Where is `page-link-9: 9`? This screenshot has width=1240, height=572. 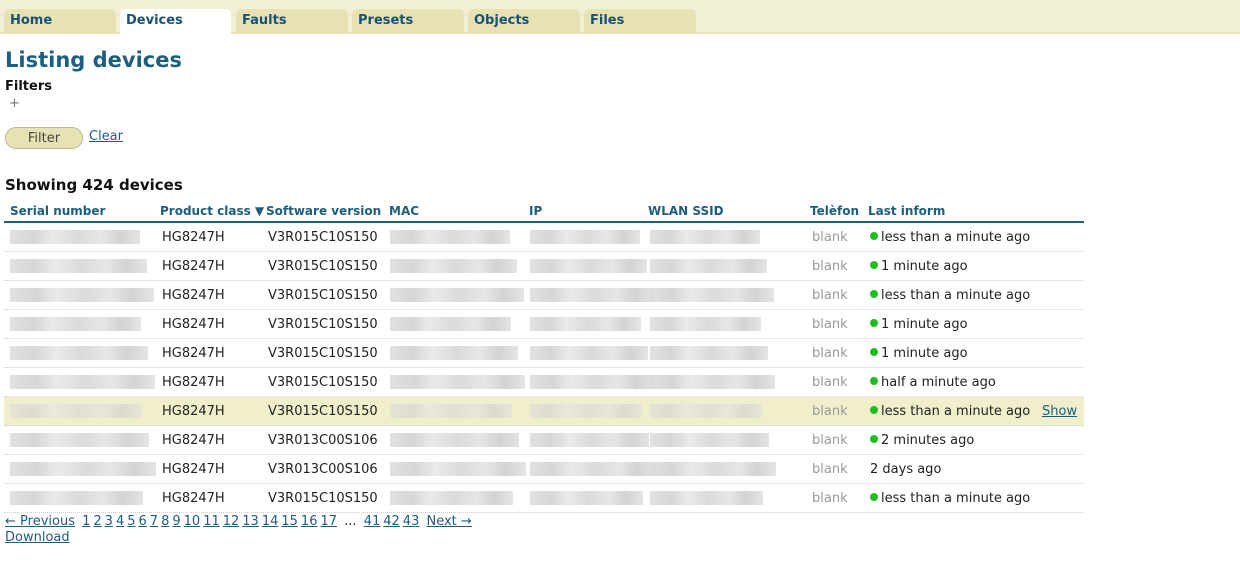 page-link-9: 9 is located at coordinates (176, 521).